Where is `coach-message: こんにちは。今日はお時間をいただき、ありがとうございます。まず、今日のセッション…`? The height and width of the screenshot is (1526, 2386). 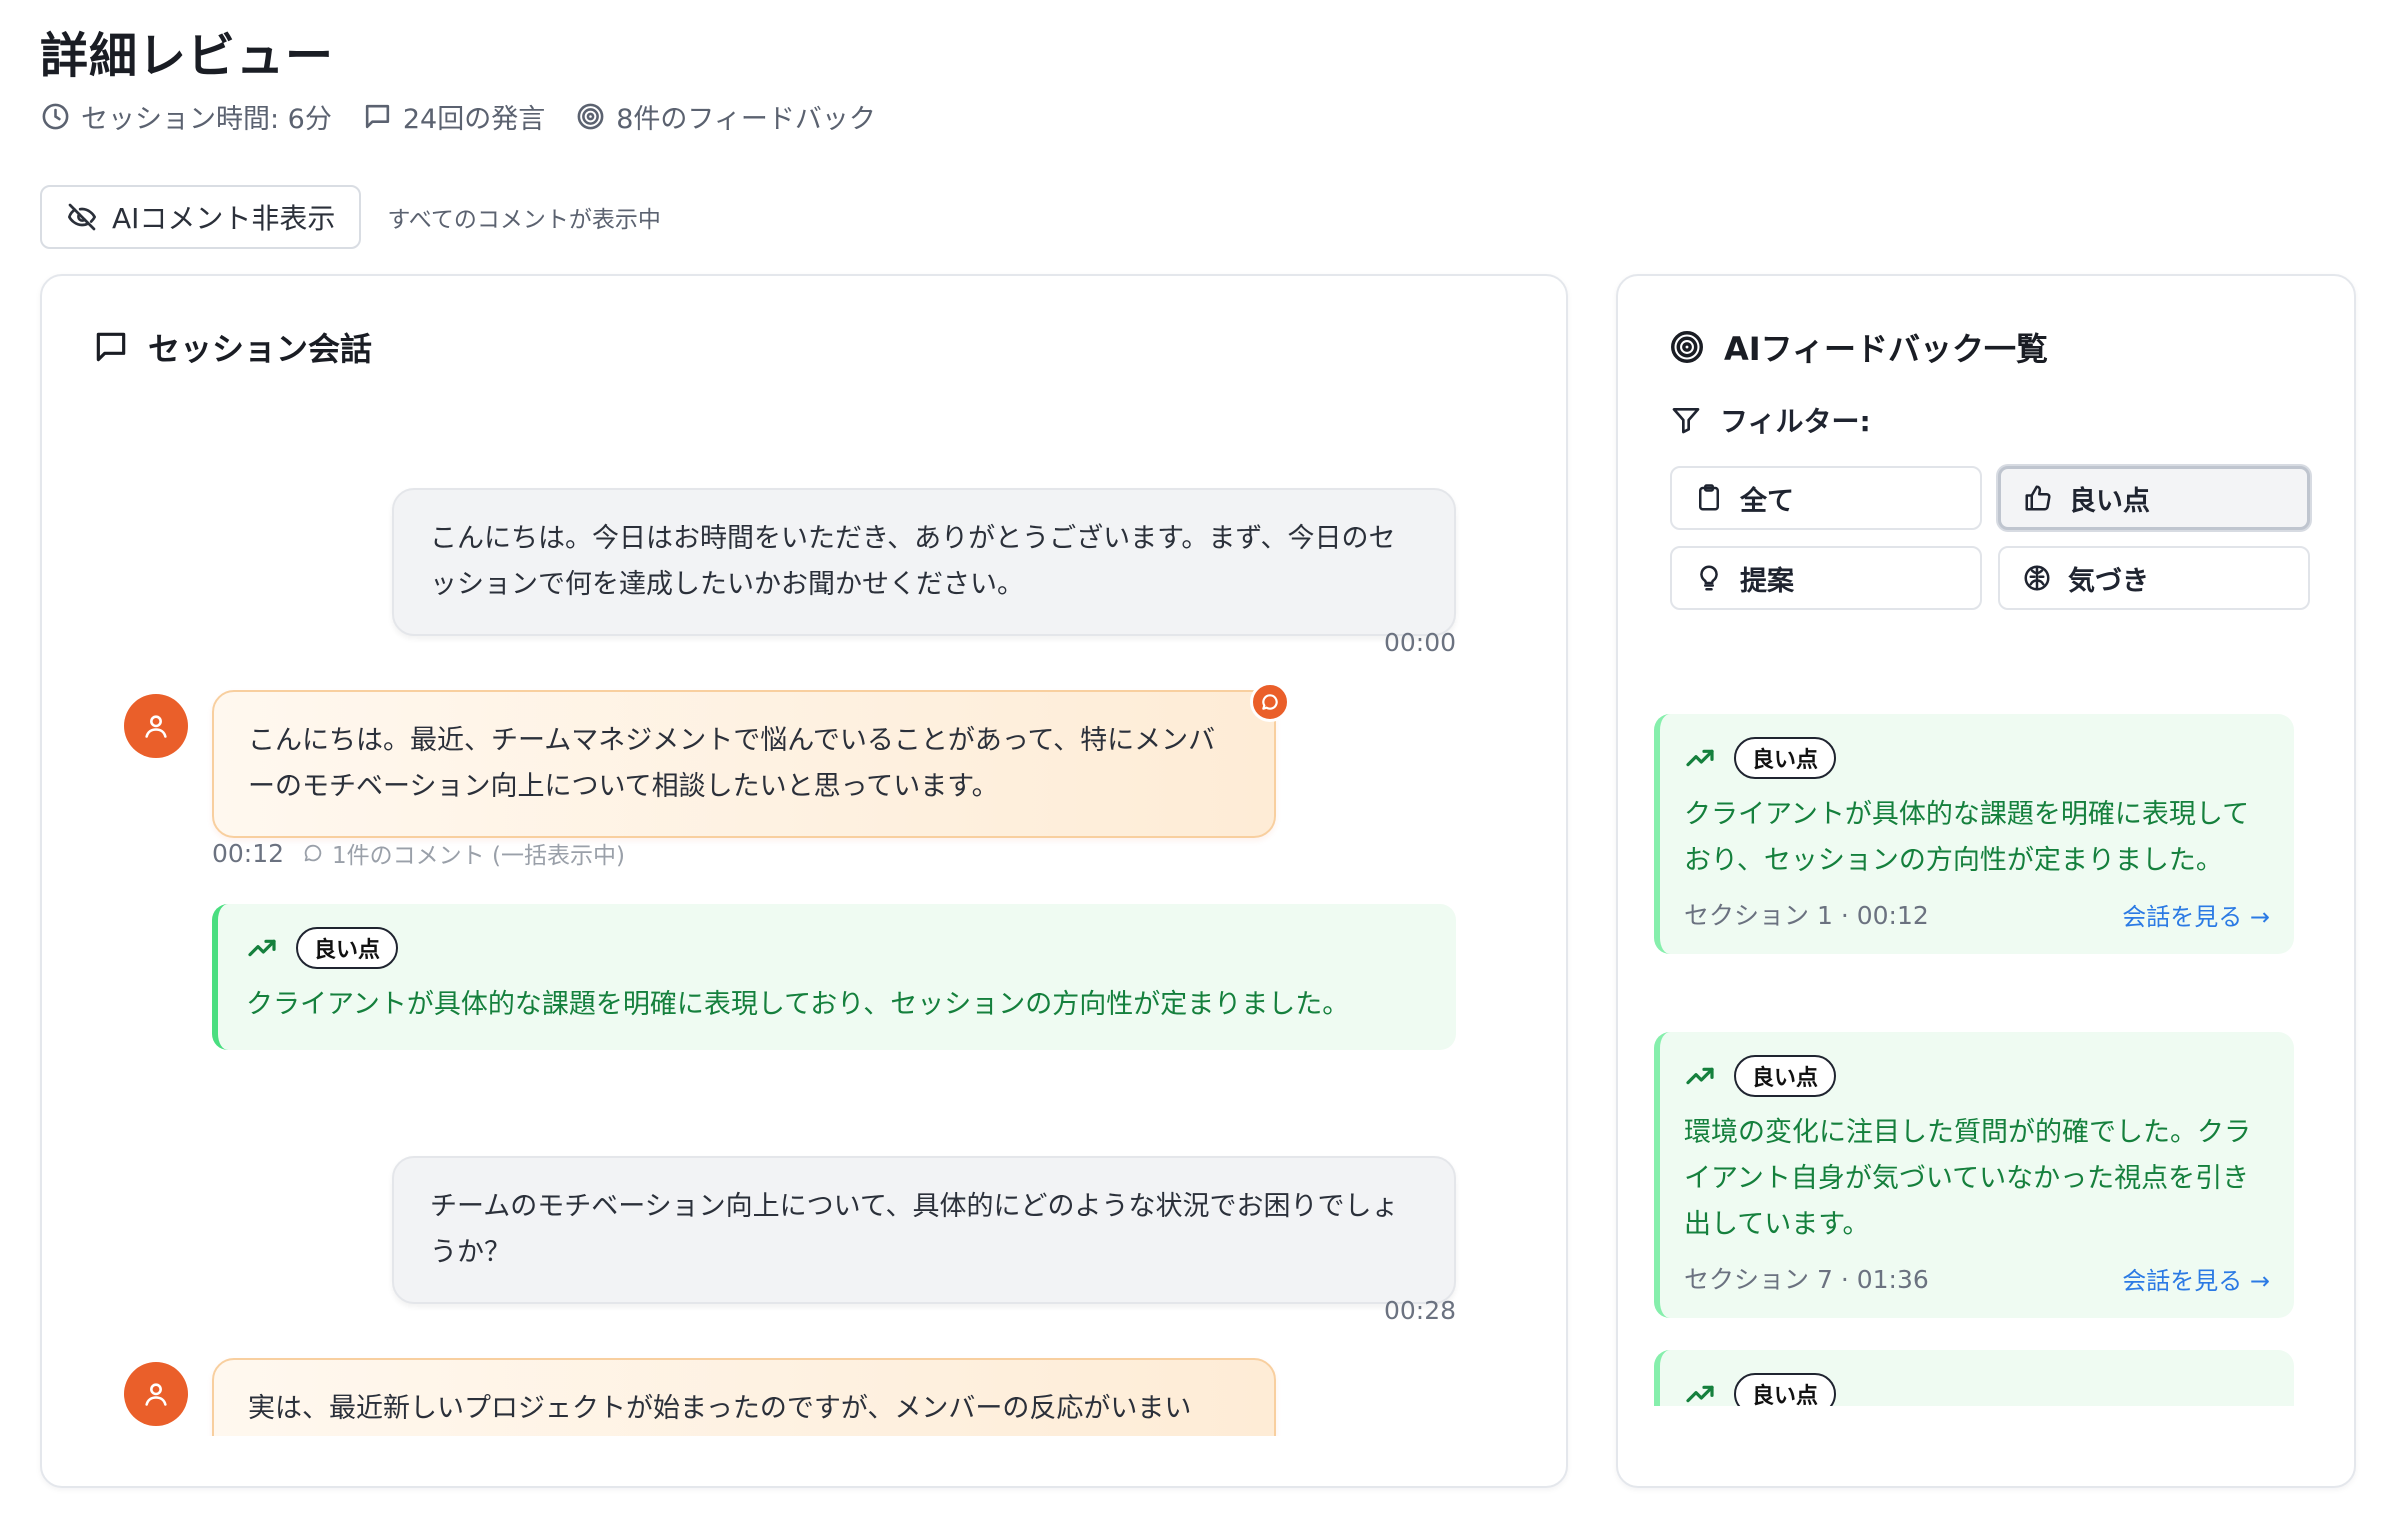
coach-message: こんにちは。今日はお時間をいただき、ありがとうございます。まず、今日のセッション… is located at coordinates (924, 562).